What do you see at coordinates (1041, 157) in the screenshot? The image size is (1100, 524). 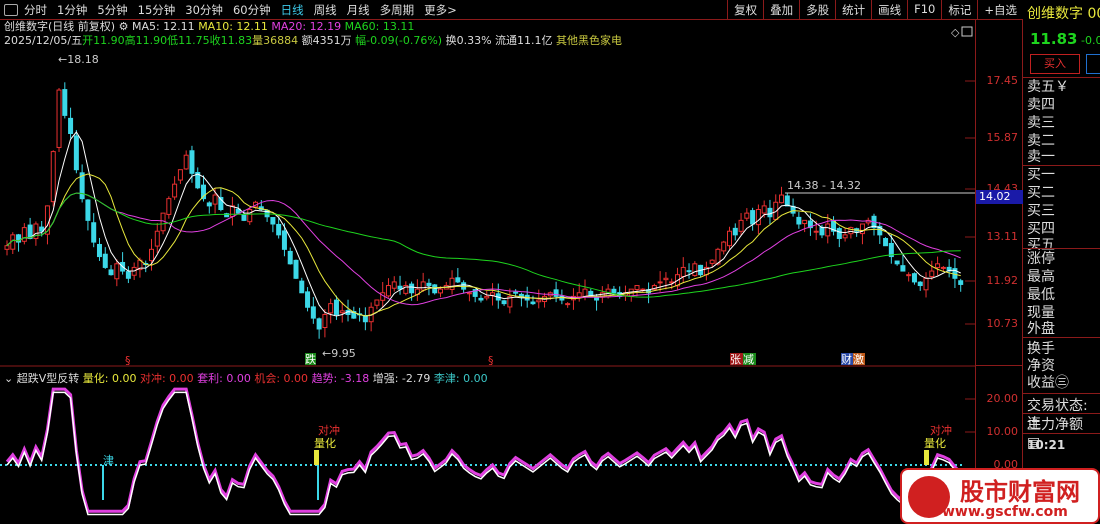 I see `quote-label: 卖一` at bounding box center [1041, 157].